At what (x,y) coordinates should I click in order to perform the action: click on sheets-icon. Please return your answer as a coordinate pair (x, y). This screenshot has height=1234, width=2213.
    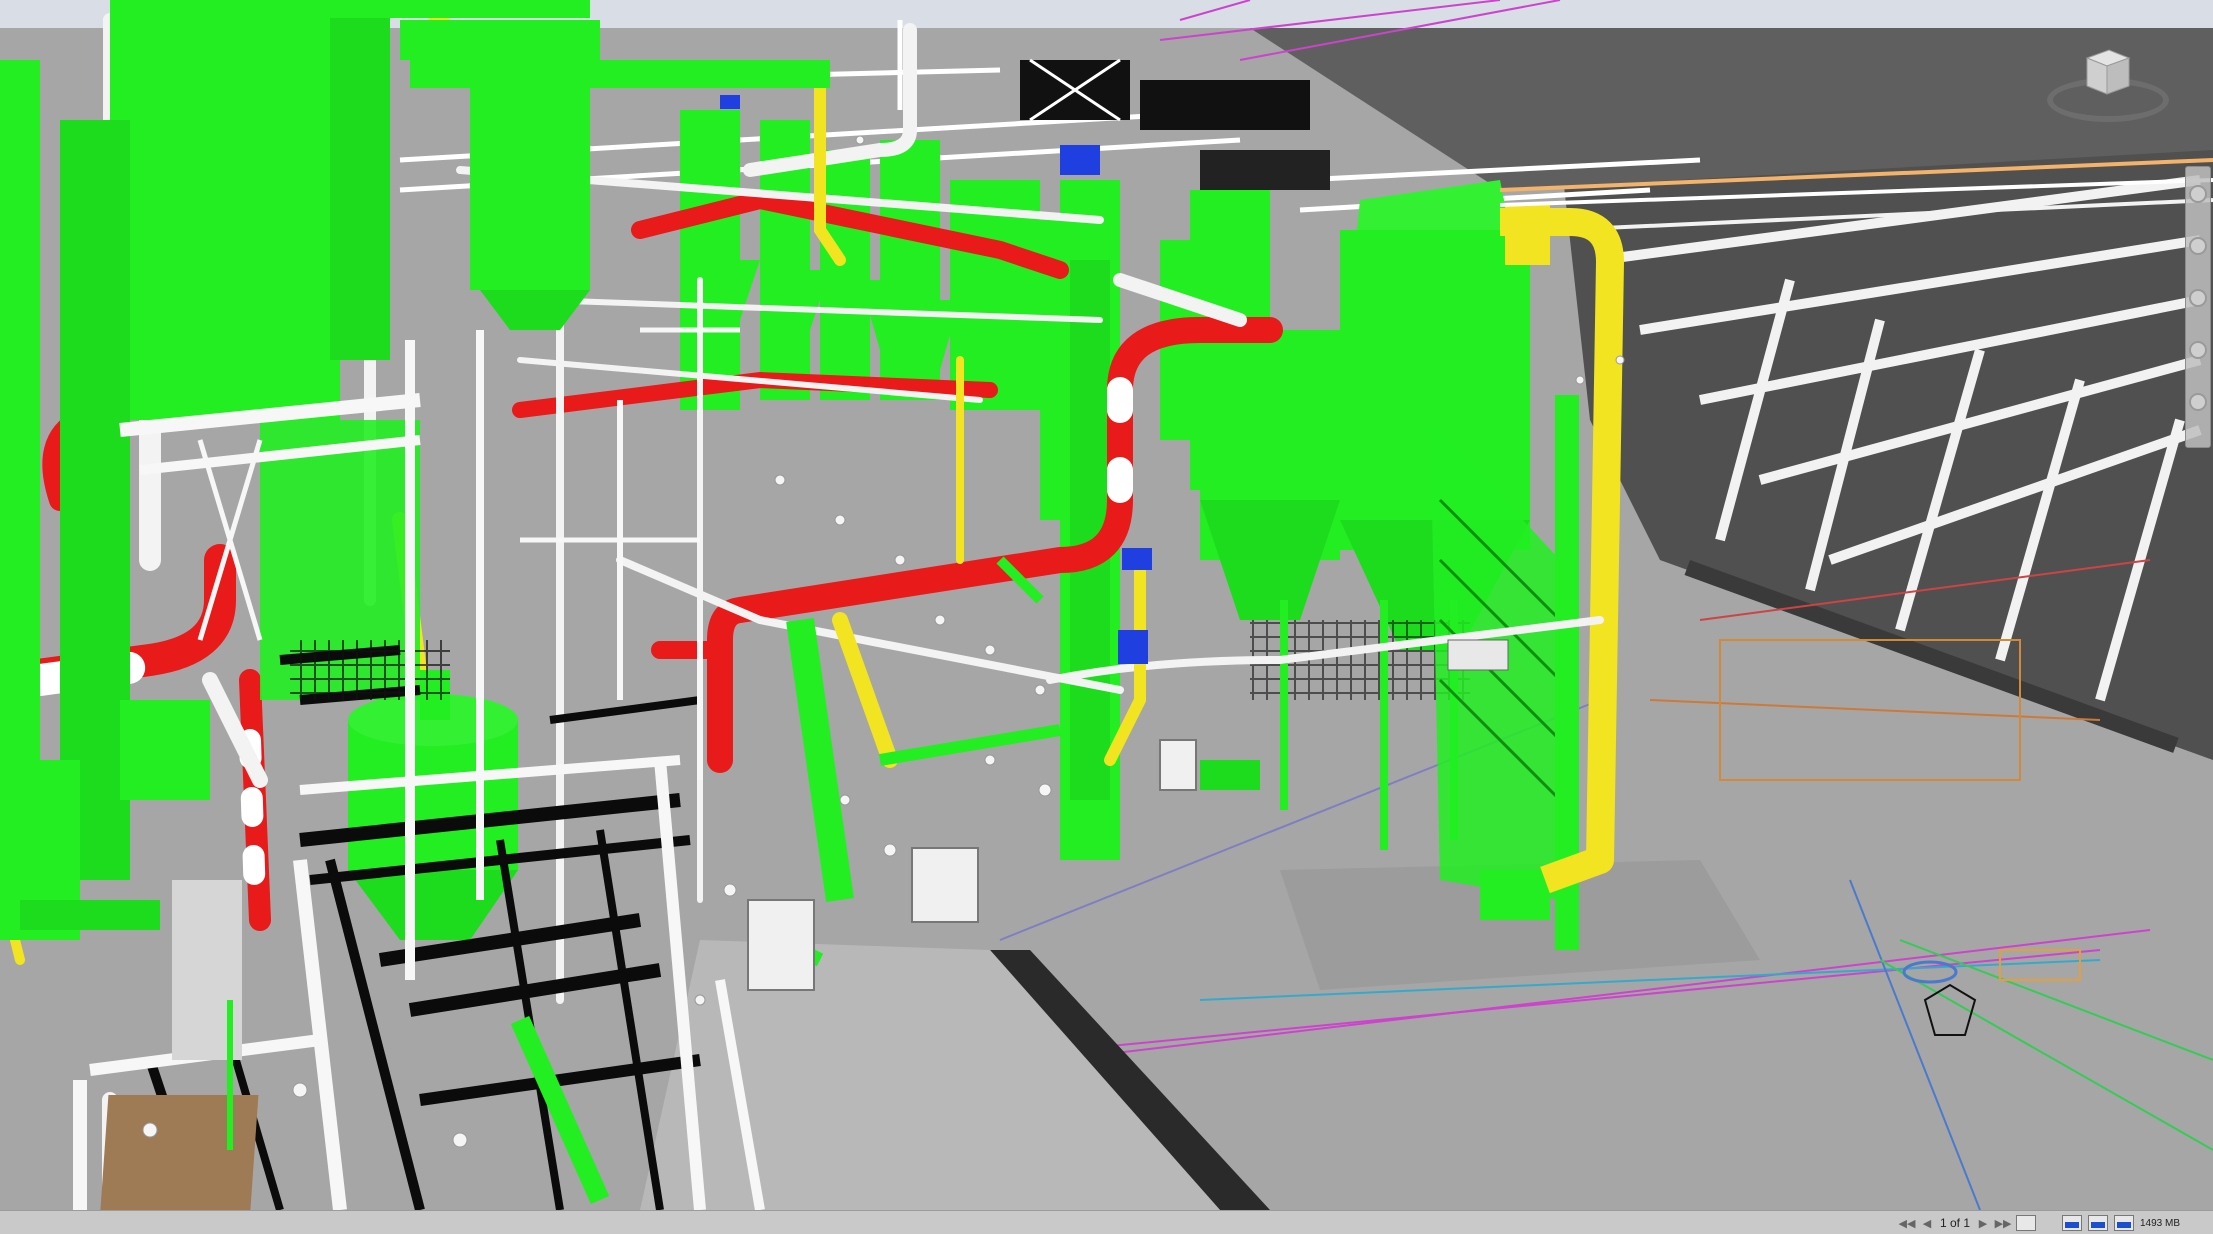
    Looking at the image, I should click on (2026, 1223).